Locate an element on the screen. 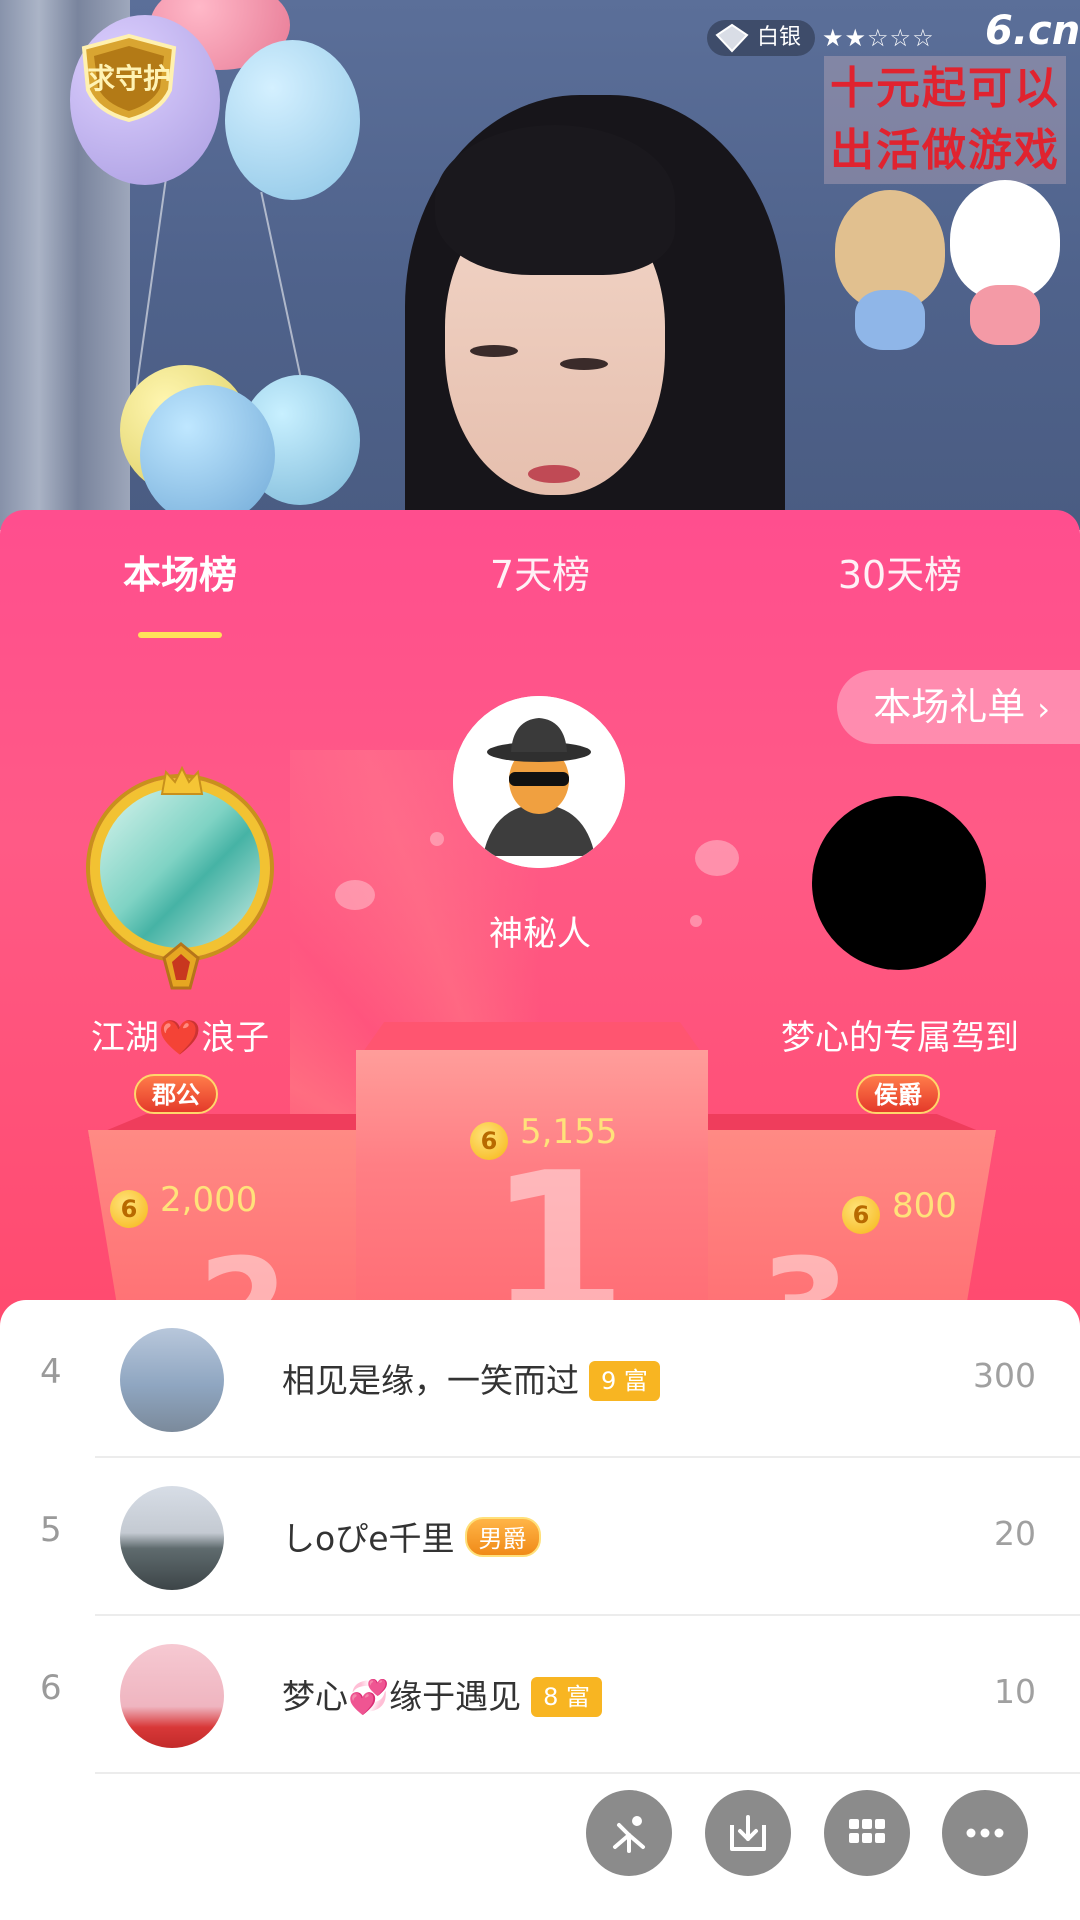 This screenshot has width=1080, height=1920. sparkle-icon is located at coordinates (629, 1834).